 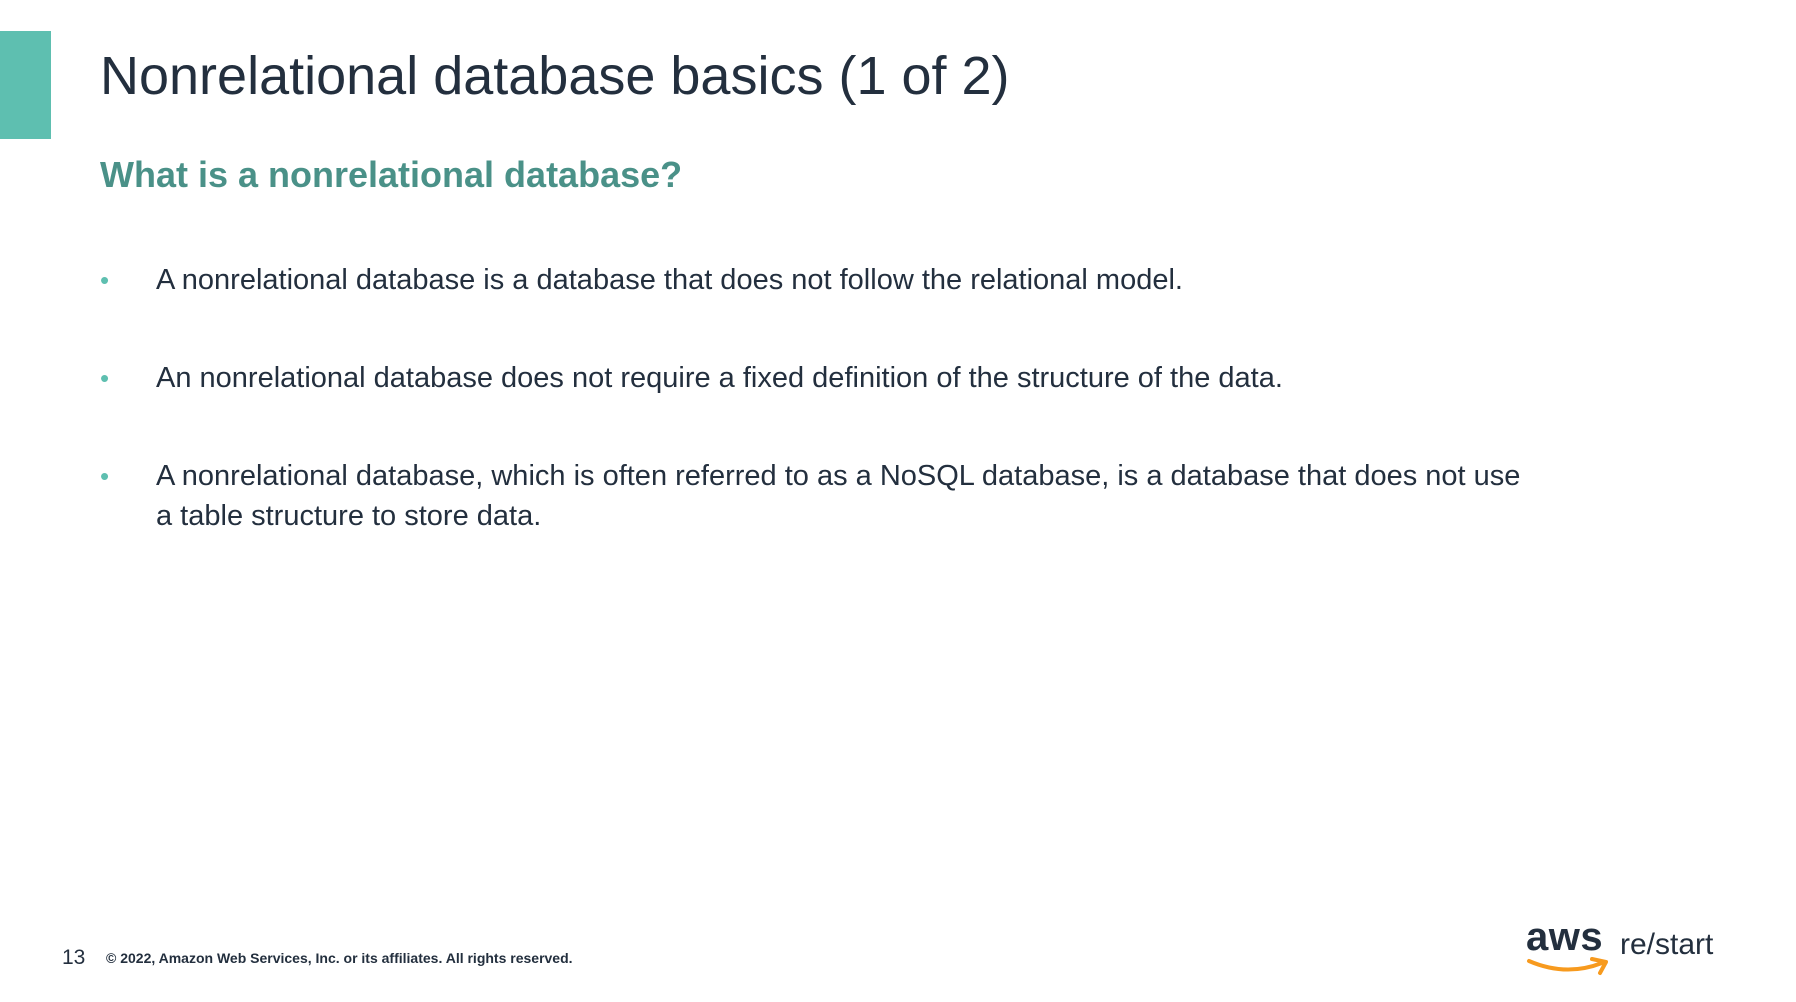 I want to click on restart-logo-text: re/start, so click(x=1667, y=944).